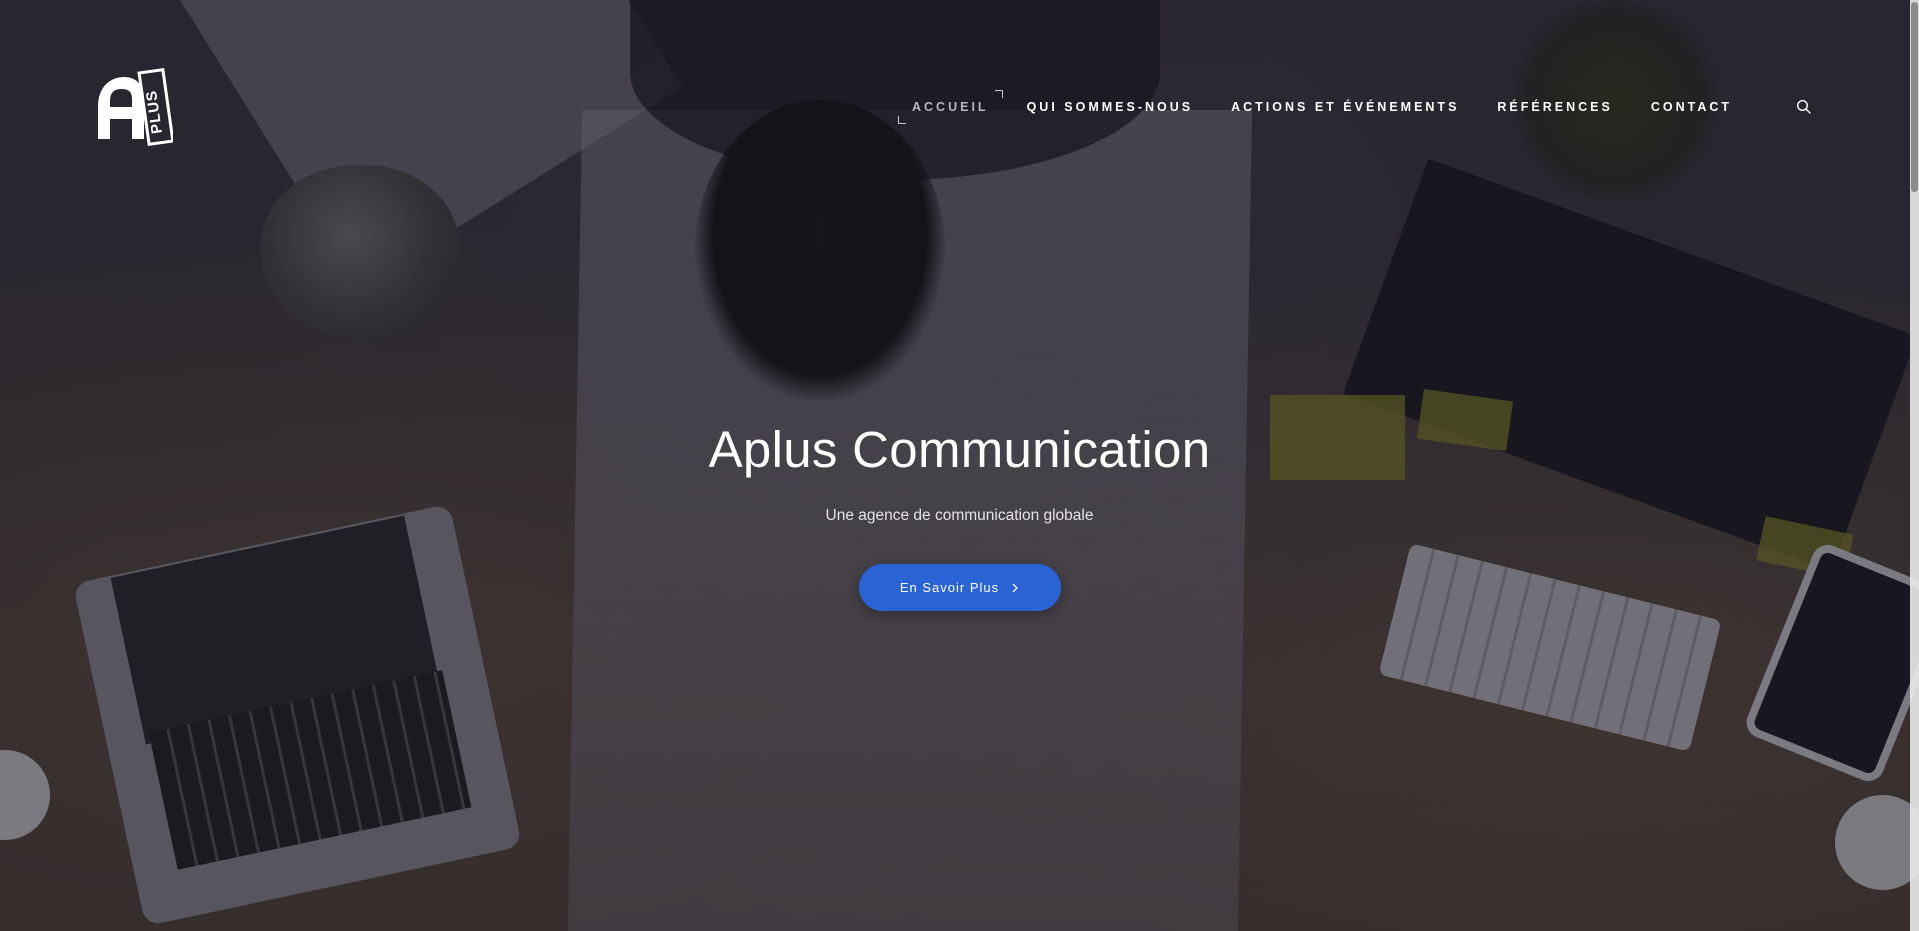  I want to click on nav-item-label: CONTACT, so click(1691, 107).